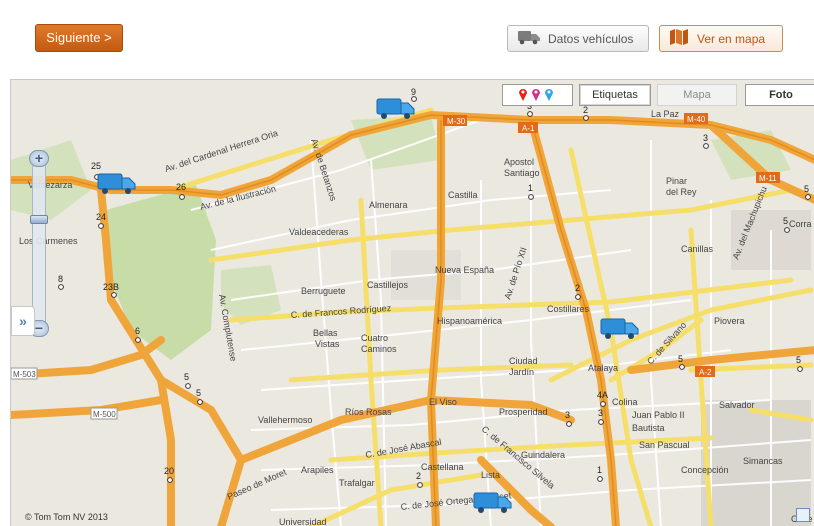  I want to click on svg-text: Apostol, so click(519, 162).